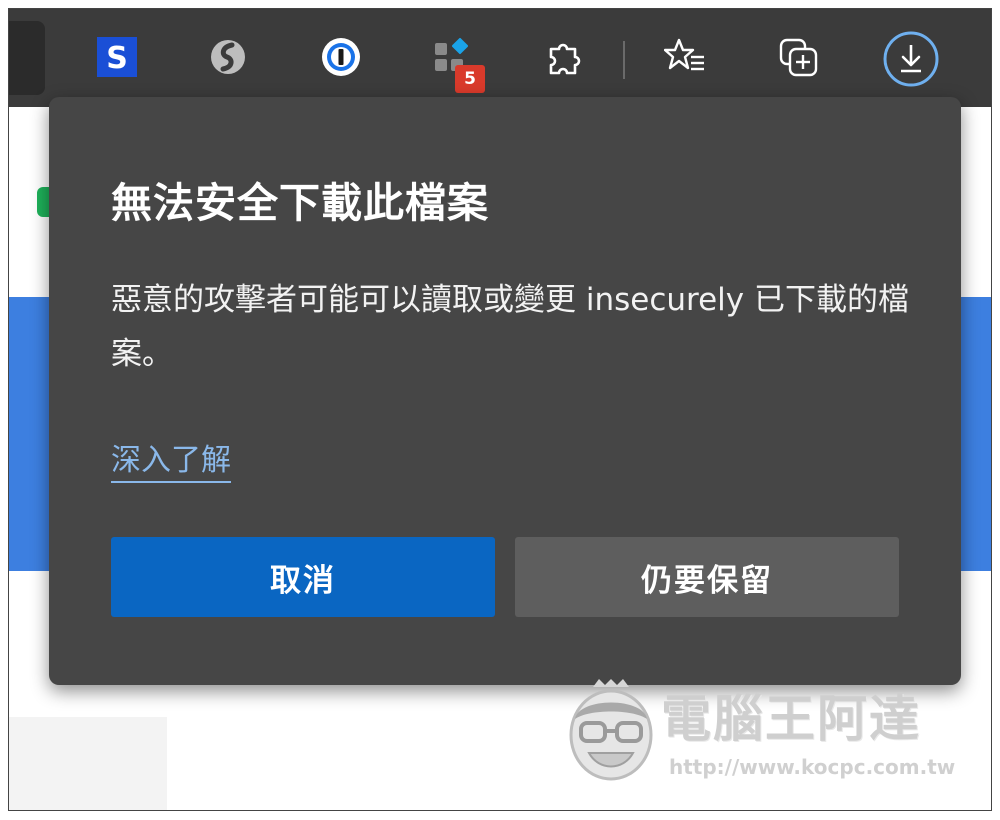 The height and width of the screenshot is (820, 1000). What do you see at coordinates (624, 60) in the screenshot?
I see `toolbar-separator` at bounding box center [624, 60].